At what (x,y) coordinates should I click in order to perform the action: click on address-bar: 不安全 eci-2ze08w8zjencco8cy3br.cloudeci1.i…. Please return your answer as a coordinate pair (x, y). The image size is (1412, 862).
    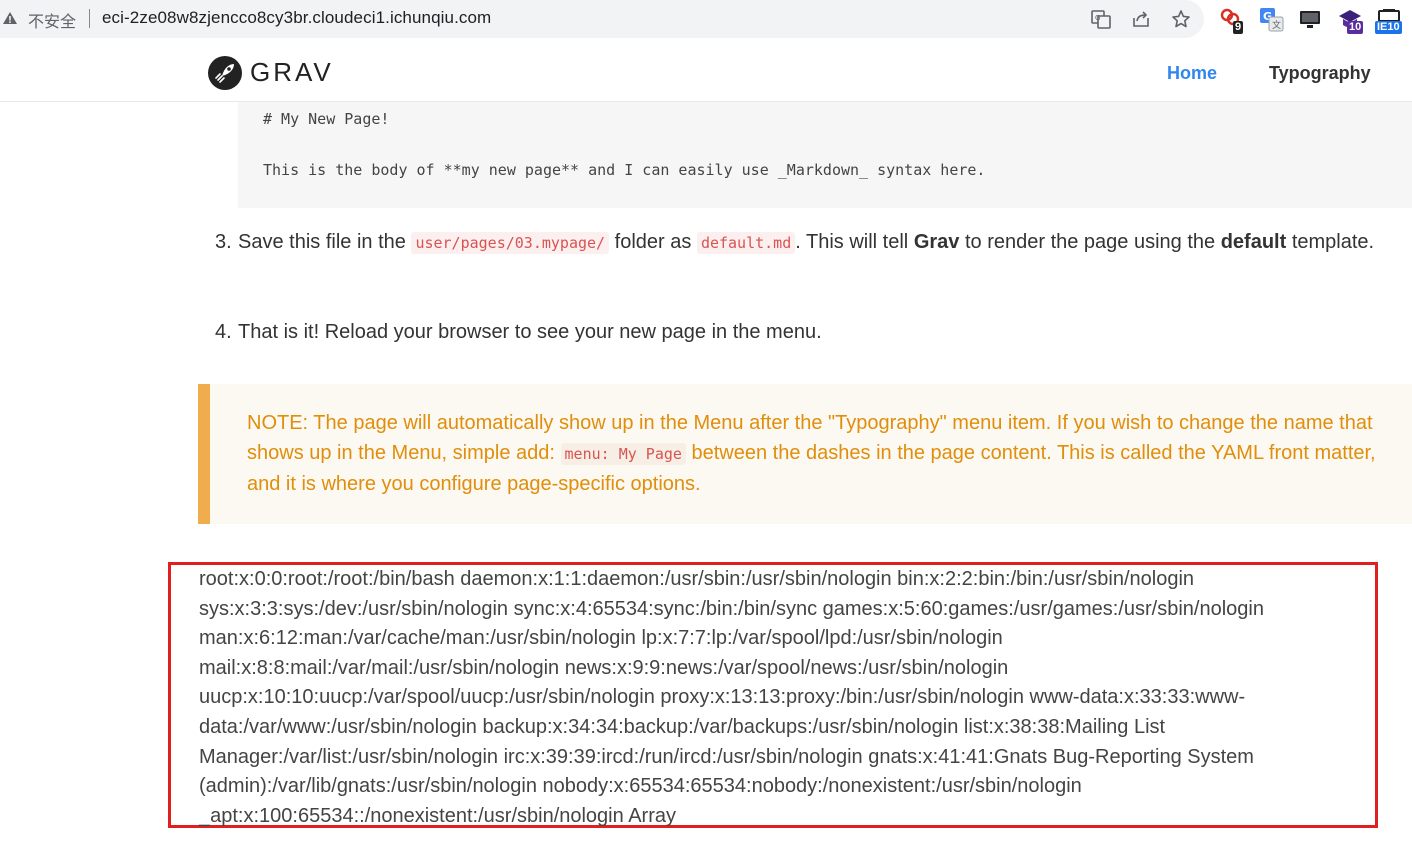
    Looking at the image, I should click on (602, 19).